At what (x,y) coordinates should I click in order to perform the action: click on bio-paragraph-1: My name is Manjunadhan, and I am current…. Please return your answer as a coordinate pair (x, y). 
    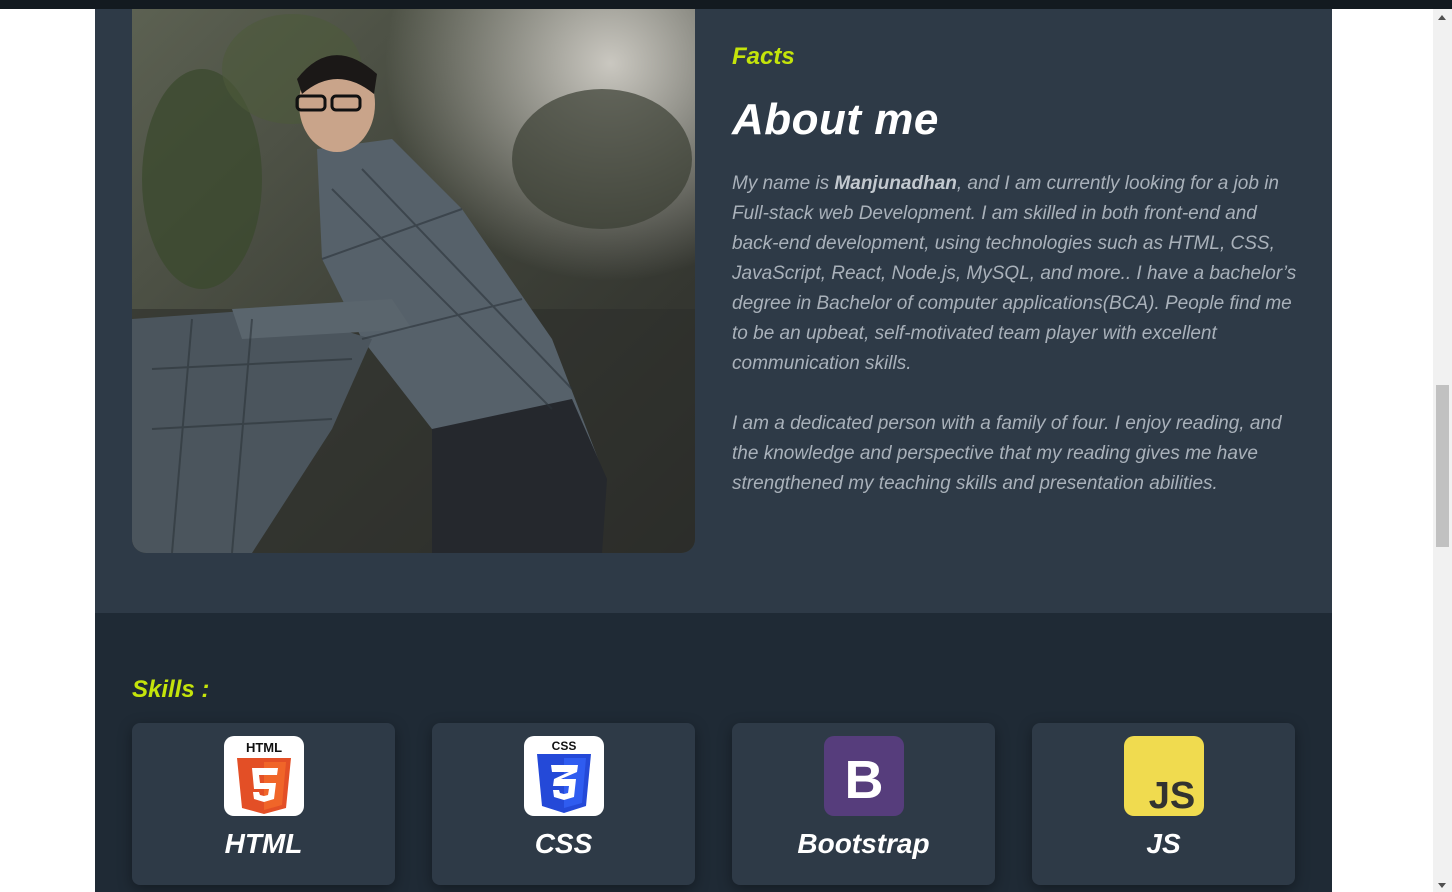
    Looking at the image, I should click on (1017, 274).